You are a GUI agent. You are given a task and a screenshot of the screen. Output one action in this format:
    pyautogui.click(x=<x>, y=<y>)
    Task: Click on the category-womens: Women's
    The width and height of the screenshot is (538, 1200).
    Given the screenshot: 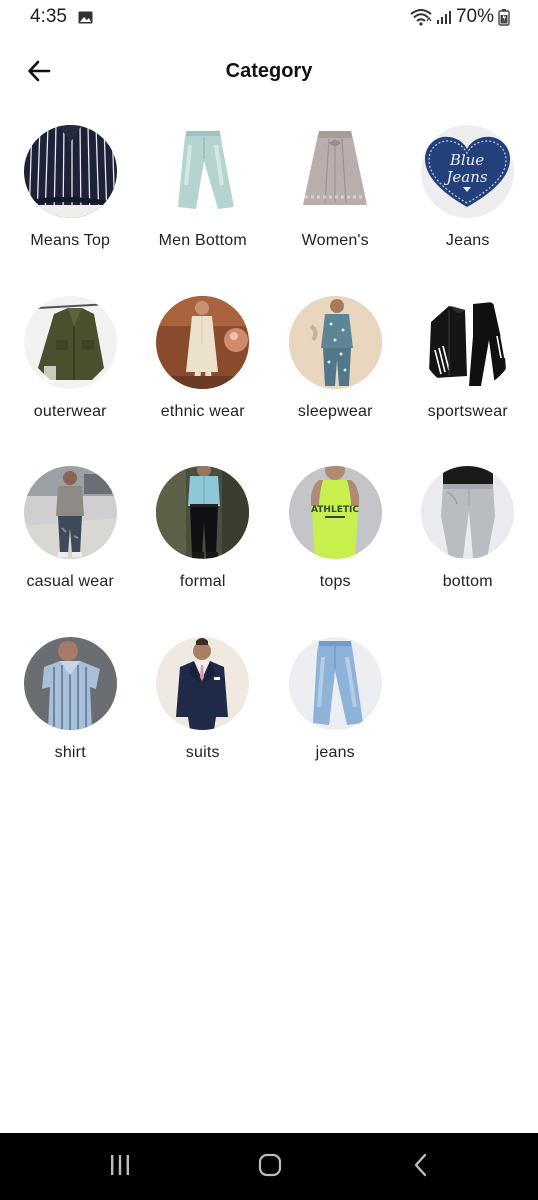 What is the action you would take?
    pyautogui.click(x=335, y=210)
    